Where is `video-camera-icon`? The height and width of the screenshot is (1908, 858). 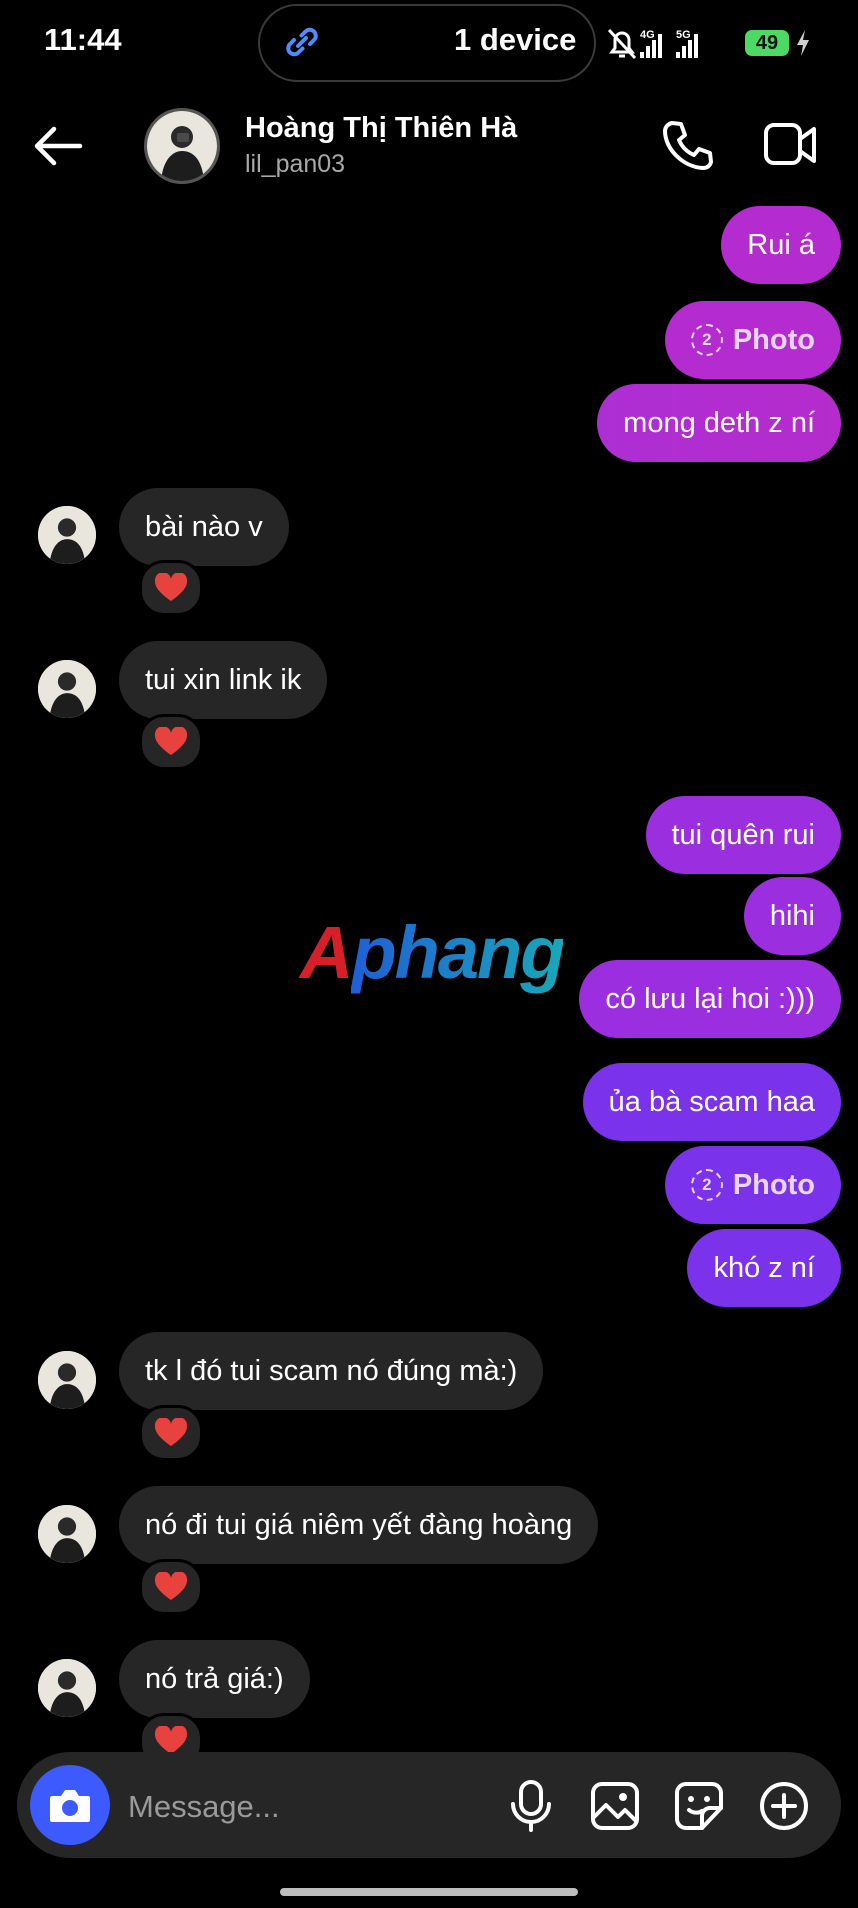
video-camera-icon is located at coordinates (790, 144).